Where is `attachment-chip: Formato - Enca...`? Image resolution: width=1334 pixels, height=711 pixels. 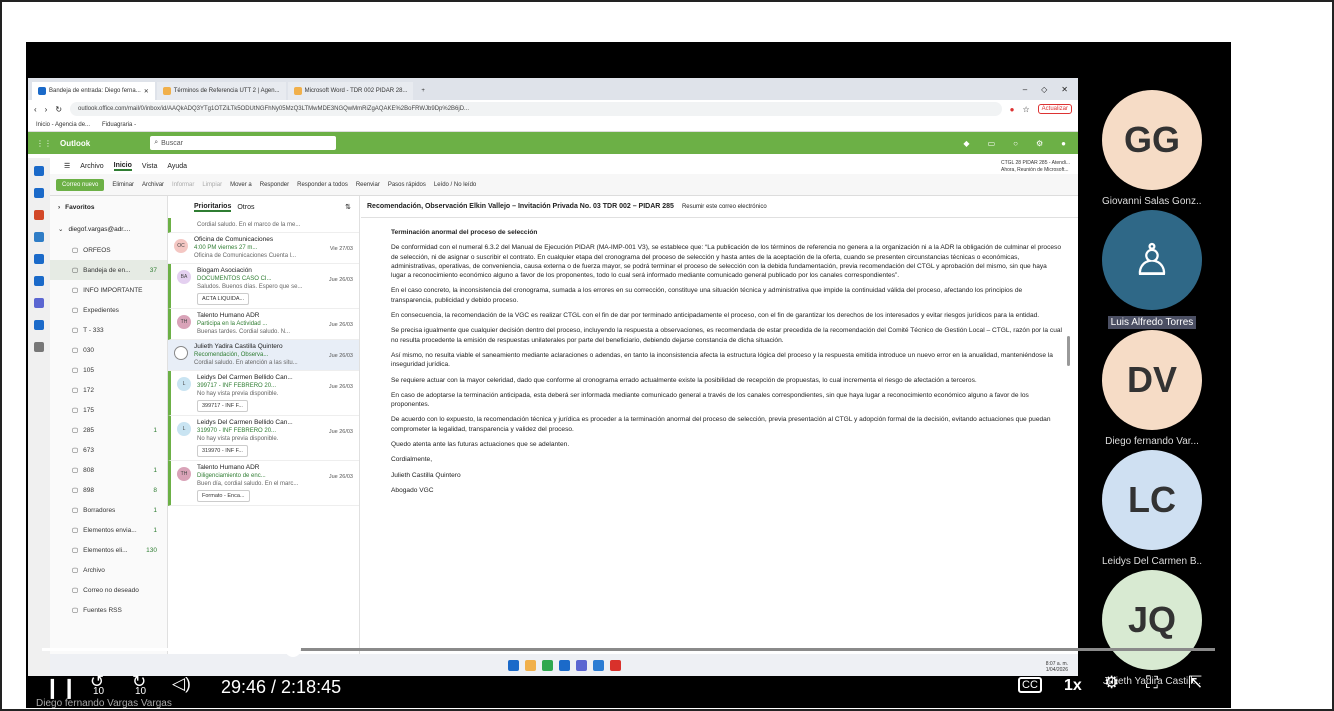 attachment-chip: Formato - Enca... is located at coordinates (223, 496).